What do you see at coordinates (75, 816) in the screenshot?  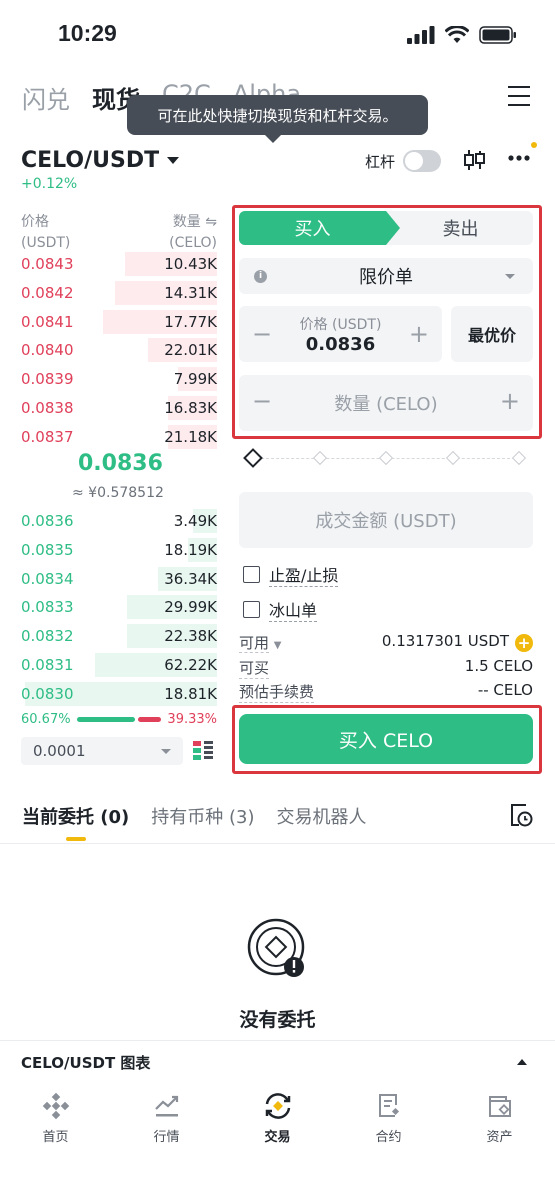 I see `tab-open-orders: 当前委托 (0)` at bounding box center [75, 816].